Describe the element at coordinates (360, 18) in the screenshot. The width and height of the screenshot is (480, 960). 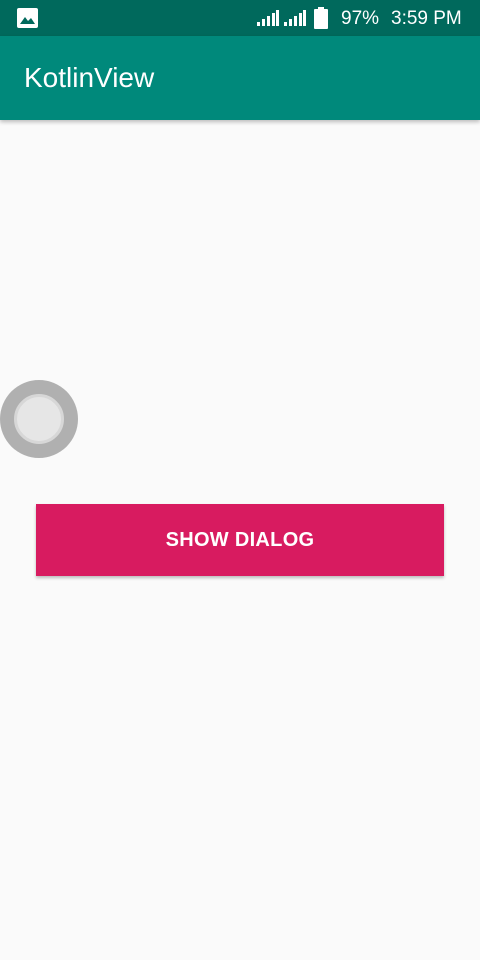
I see `battery-percentage: 97%` at that location.